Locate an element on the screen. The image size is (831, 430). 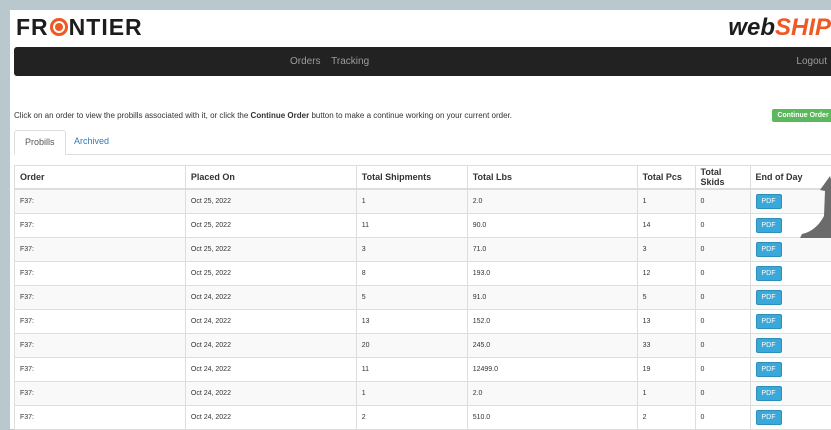
cell-pcs: 13 is located at coordinates (666, 322).